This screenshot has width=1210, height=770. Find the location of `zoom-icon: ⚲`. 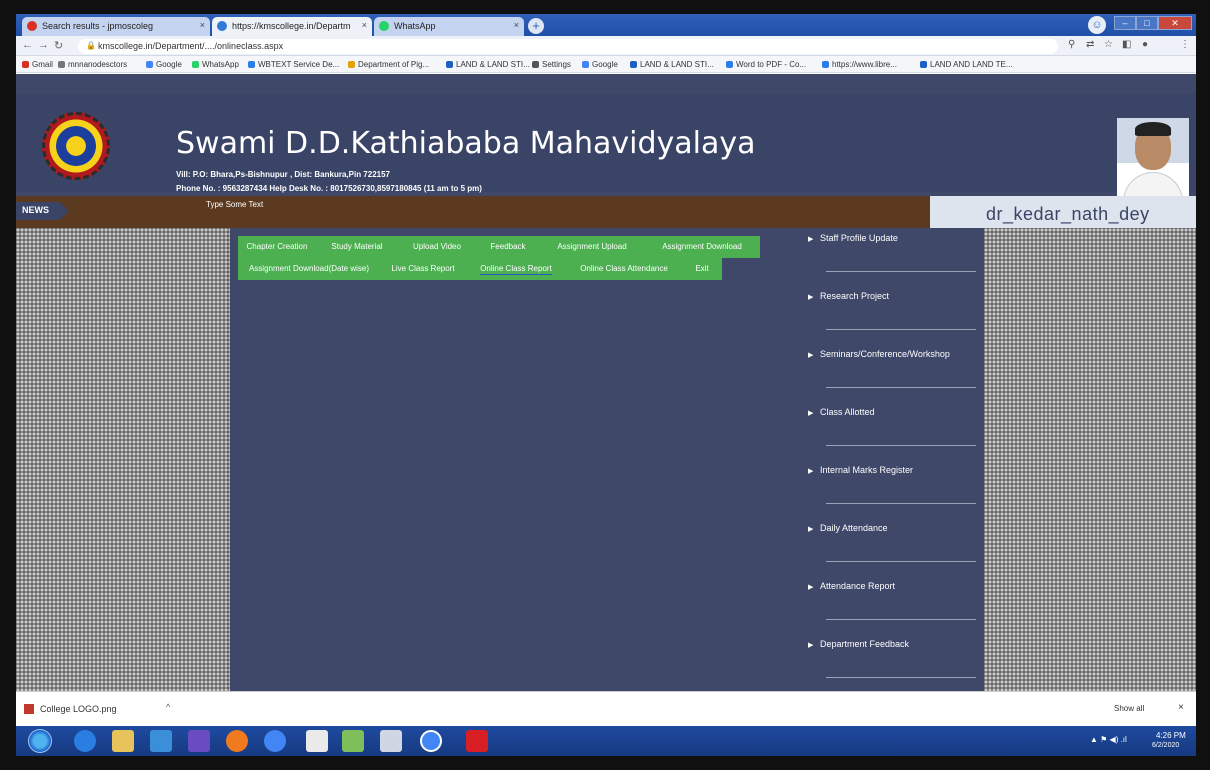

zoom-icon: ⚲ is located at coordinates (1071, 44).